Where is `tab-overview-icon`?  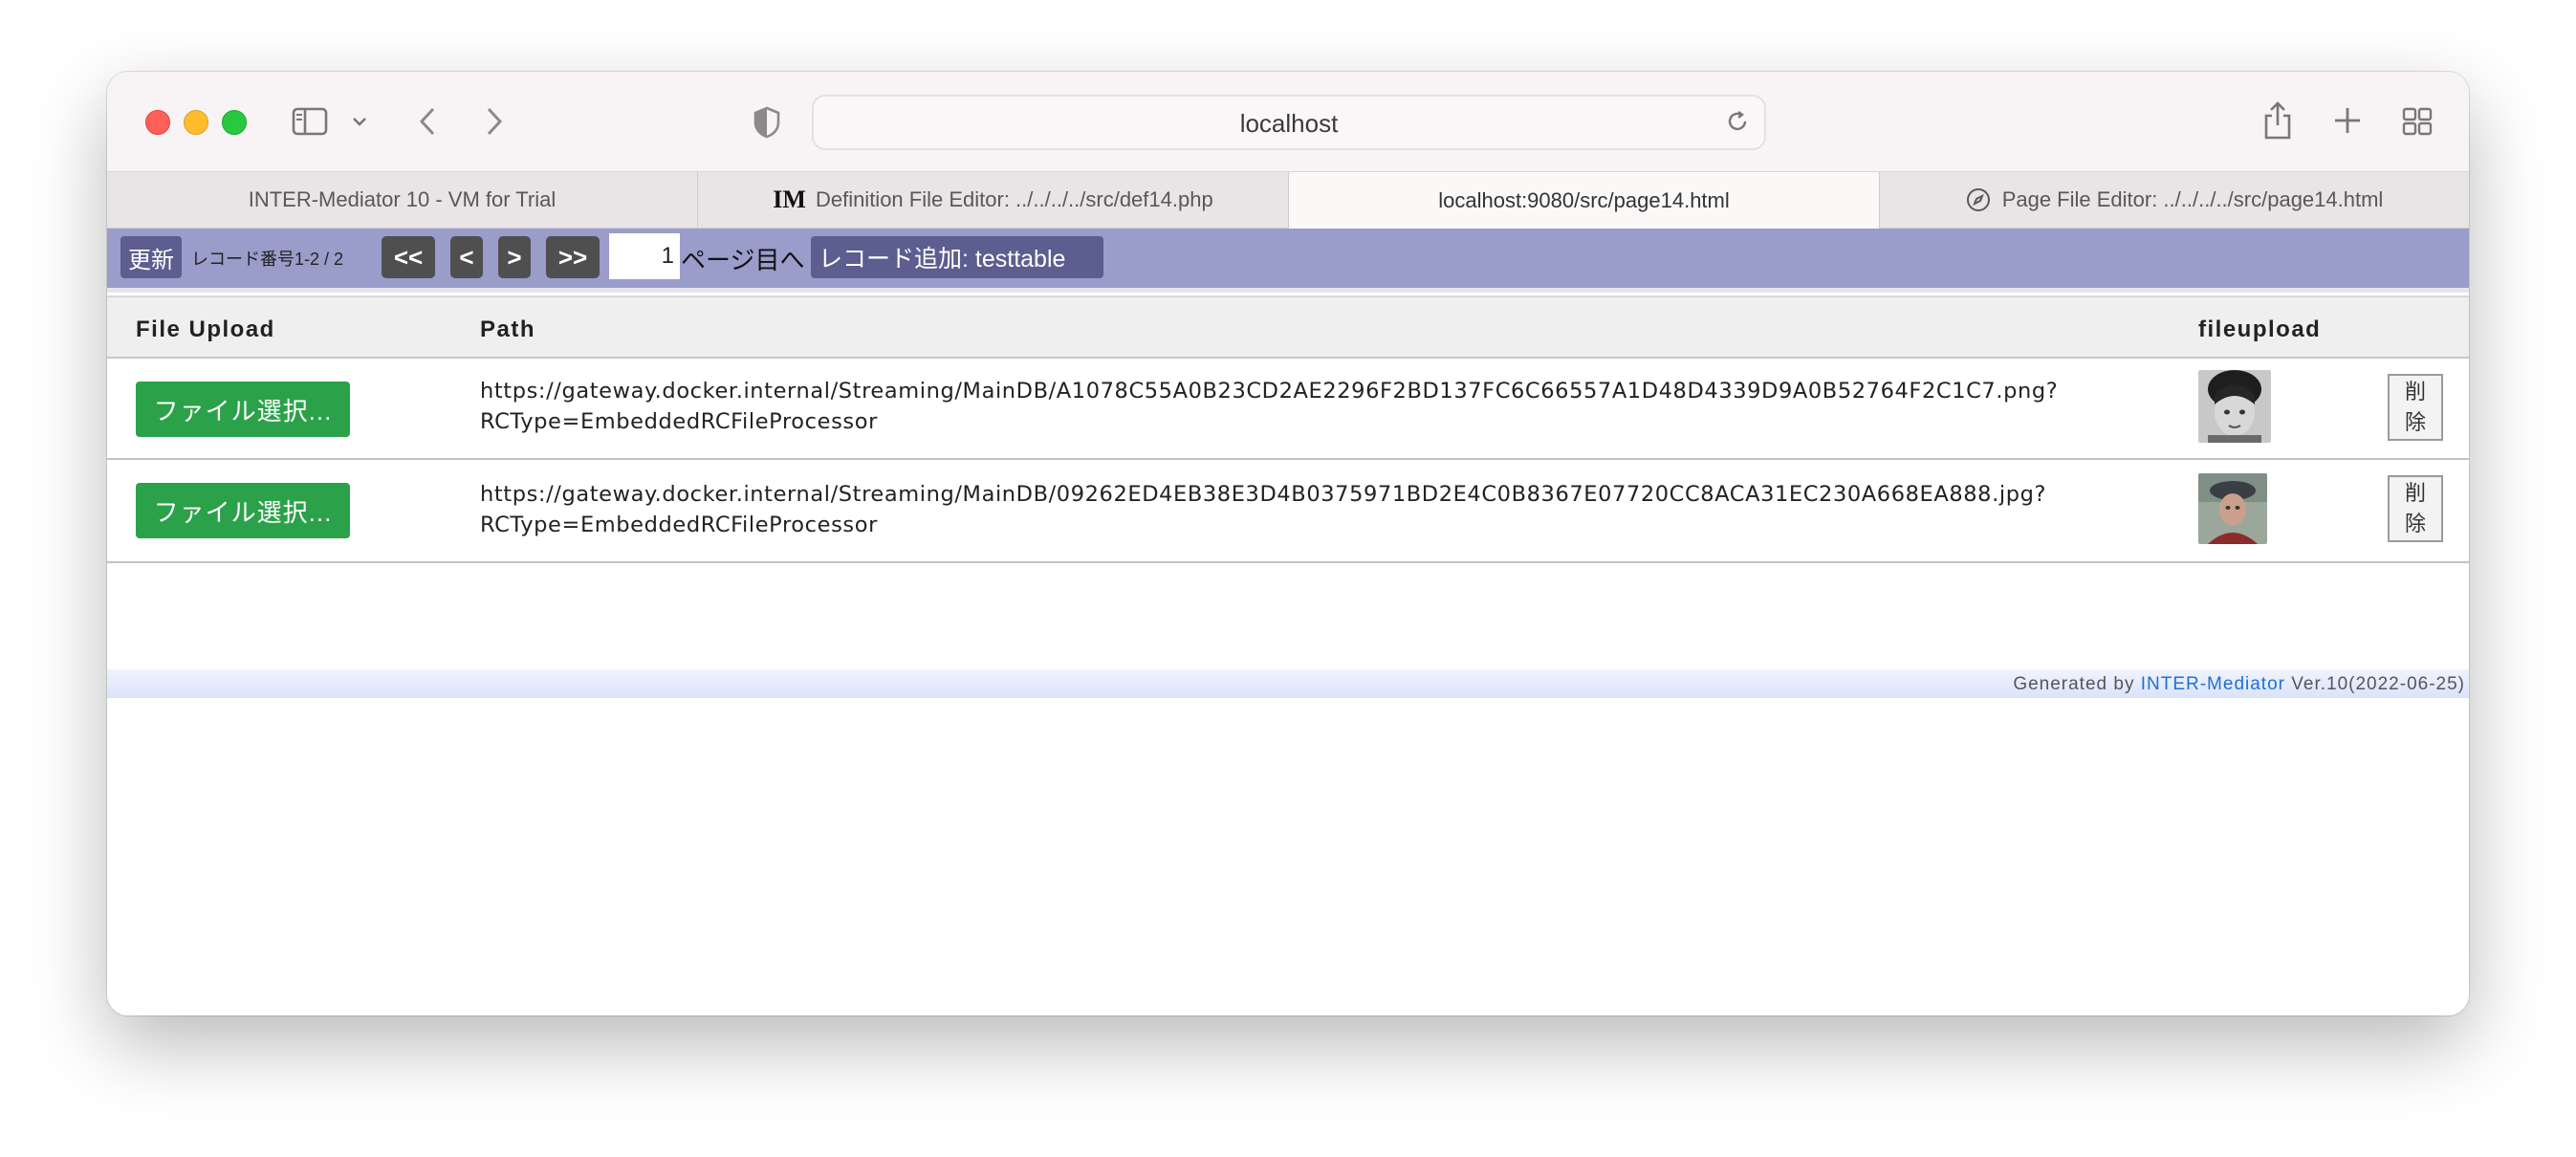 tab-overview-icon is located at coordinates (2417, 121).